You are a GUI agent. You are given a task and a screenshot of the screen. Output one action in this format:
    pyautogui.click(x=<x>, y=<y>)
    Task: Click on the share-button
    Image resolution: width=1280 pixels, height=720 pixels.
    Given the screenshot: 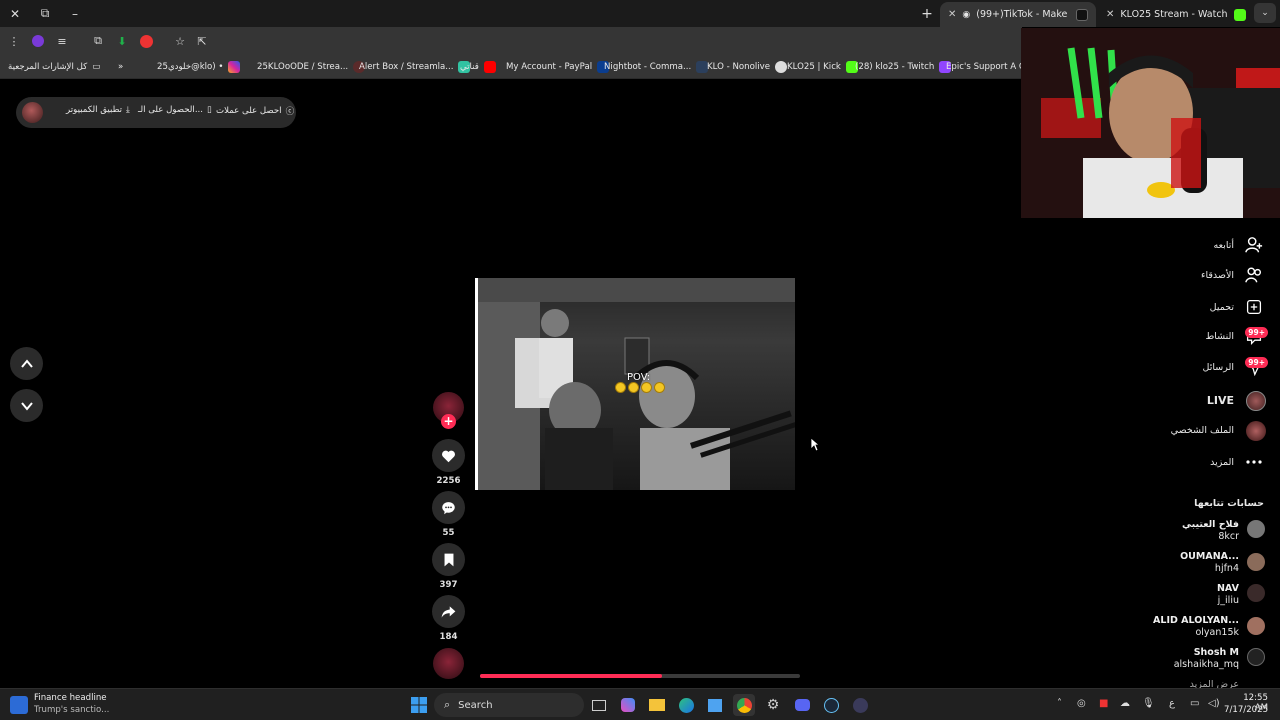 What is the action you would take?
    pyautogui.click(x=448, y=611)
    